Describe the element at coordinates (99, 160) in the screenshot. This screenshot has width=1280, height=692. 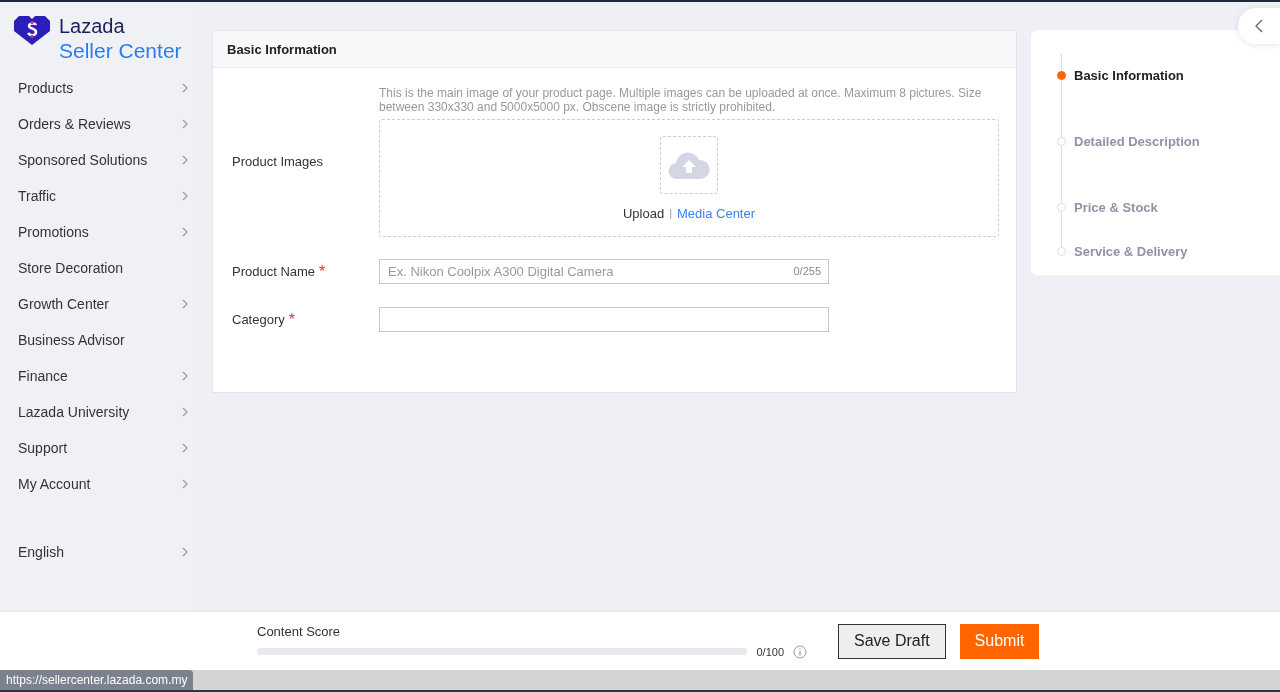
I see `sidebar-item: Sponsored Solutions` at that location.